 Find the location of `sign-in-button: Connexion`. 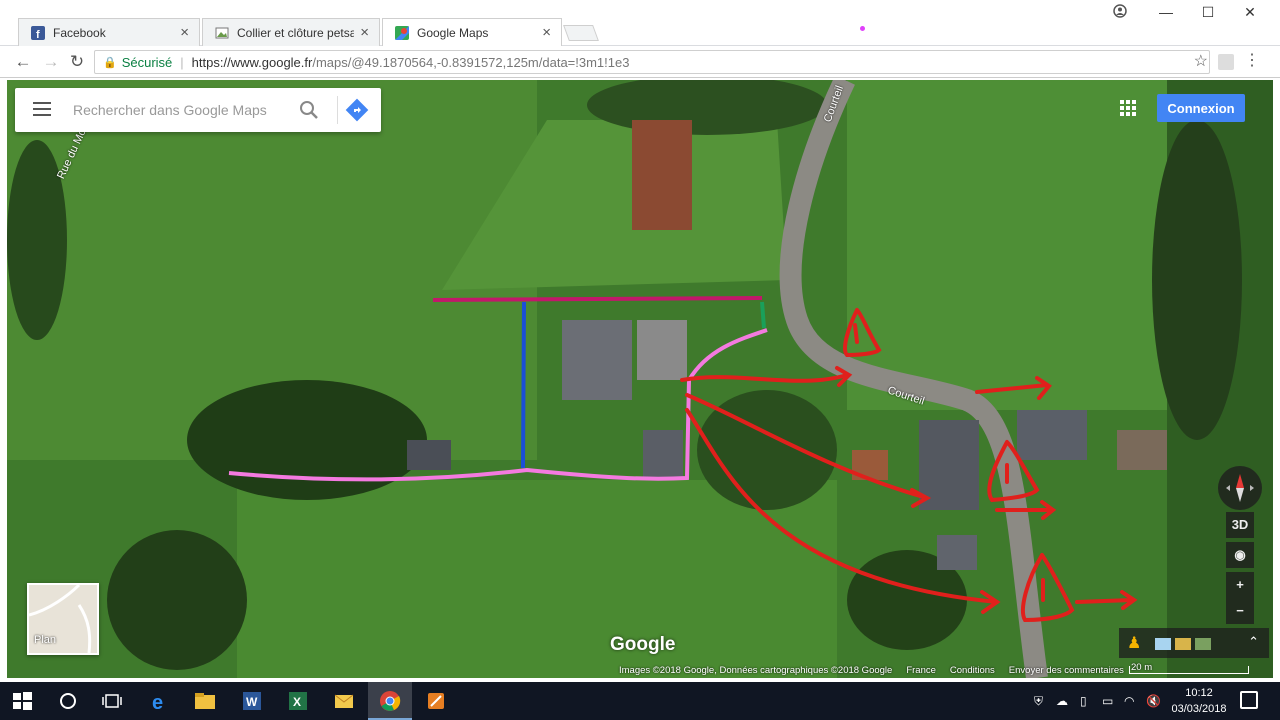

sign-in-button: Connexion is located at coordinates (1201, 108).